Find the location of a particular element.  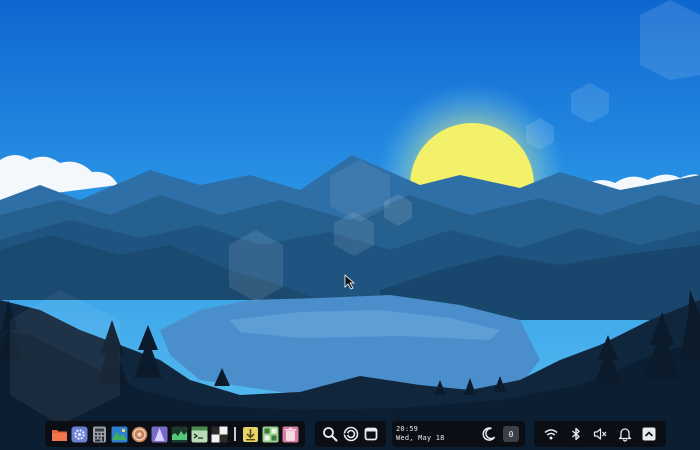

bluetooth-button is located at coordinates (576, 434).